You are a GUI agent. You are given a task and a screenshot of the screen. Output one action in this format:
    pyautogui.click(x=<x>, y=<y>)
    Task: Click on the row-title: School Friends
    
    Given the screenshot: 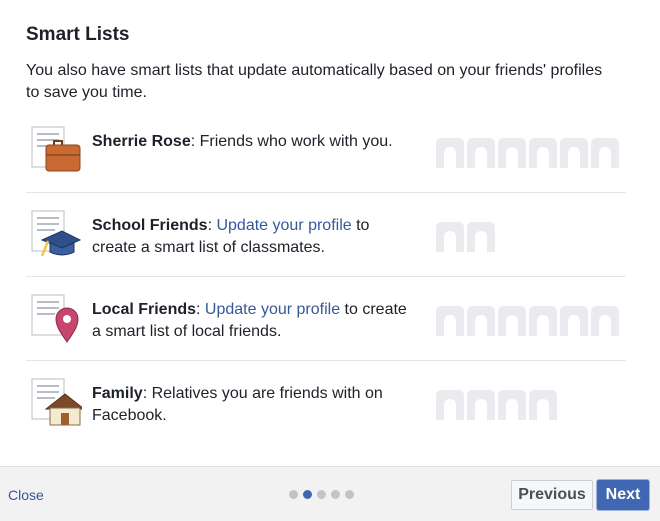 What is the action you would take?
    pyautogui.click(x=150, y=225)
    